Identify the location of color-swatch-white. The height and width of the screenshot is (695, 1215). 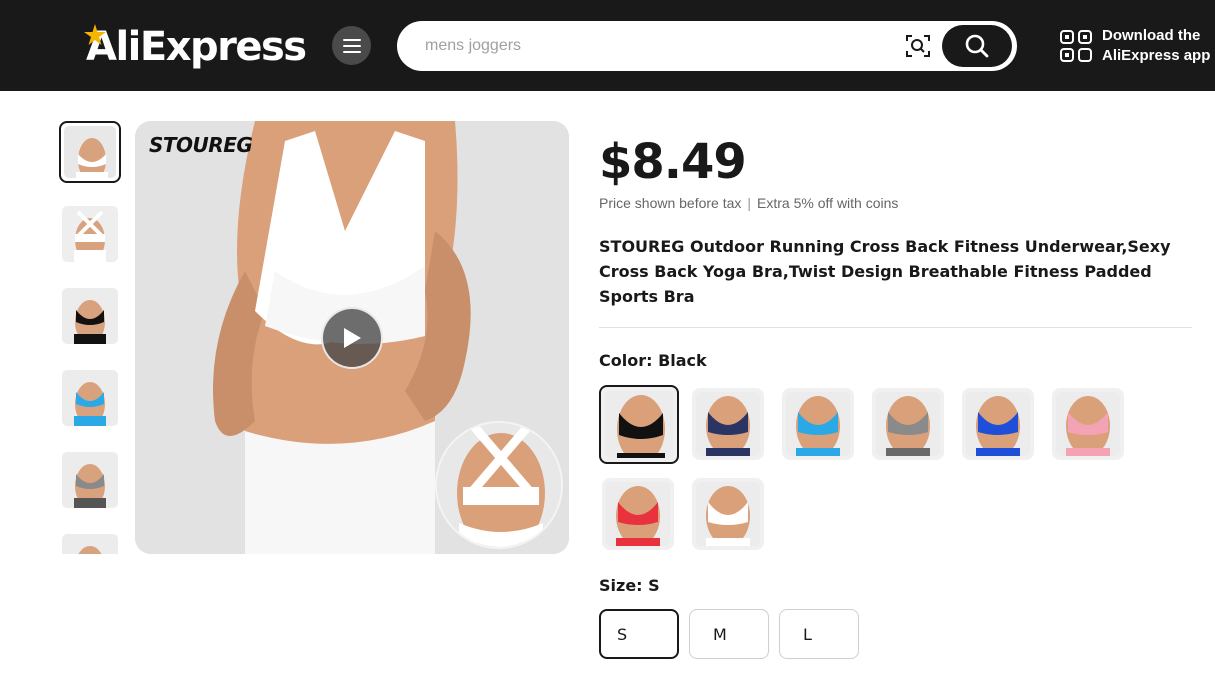
(728, 514).